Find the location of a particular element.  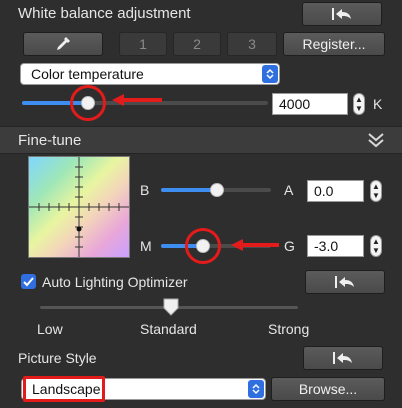

wb-title: White balance adjustment is located at coordinates (104, 13).